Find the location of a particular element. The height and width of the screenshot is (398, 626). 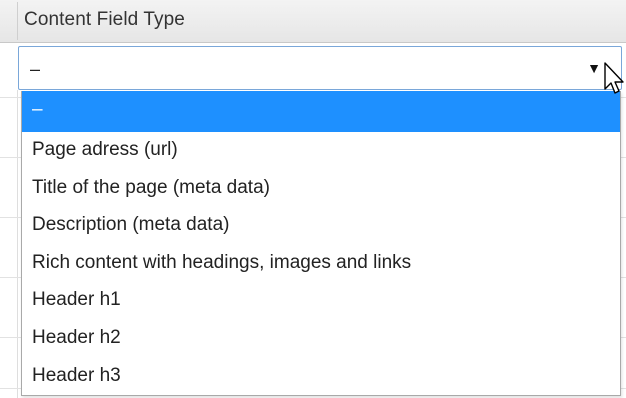

field-header: Content Field Type is located at coordinates (313, 21).